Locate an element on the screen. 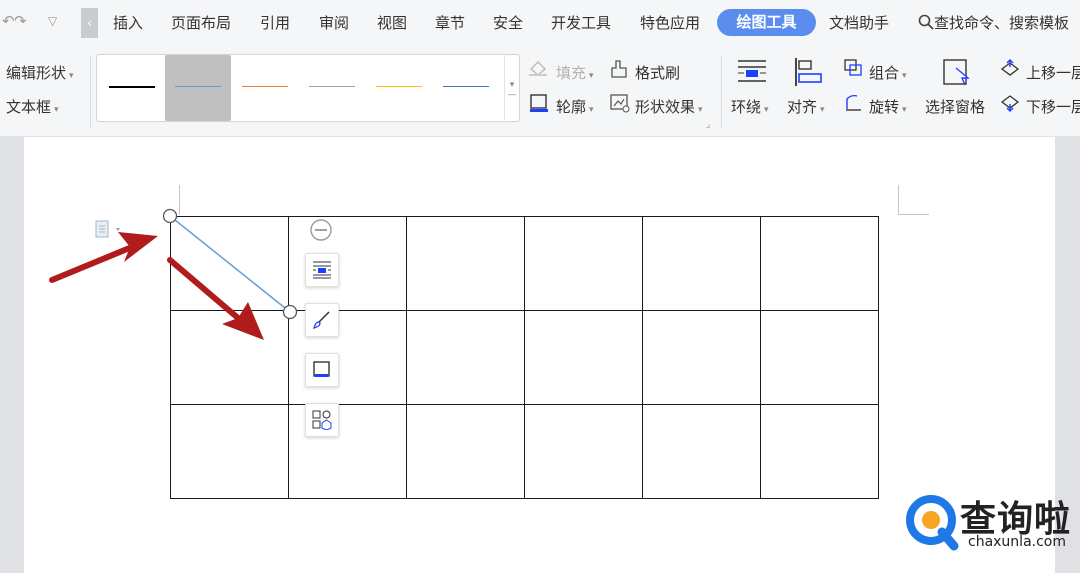 This screenshot has height=573, width=1080. brand-url: chaxunla.com is located at coordinates (1017, 542).